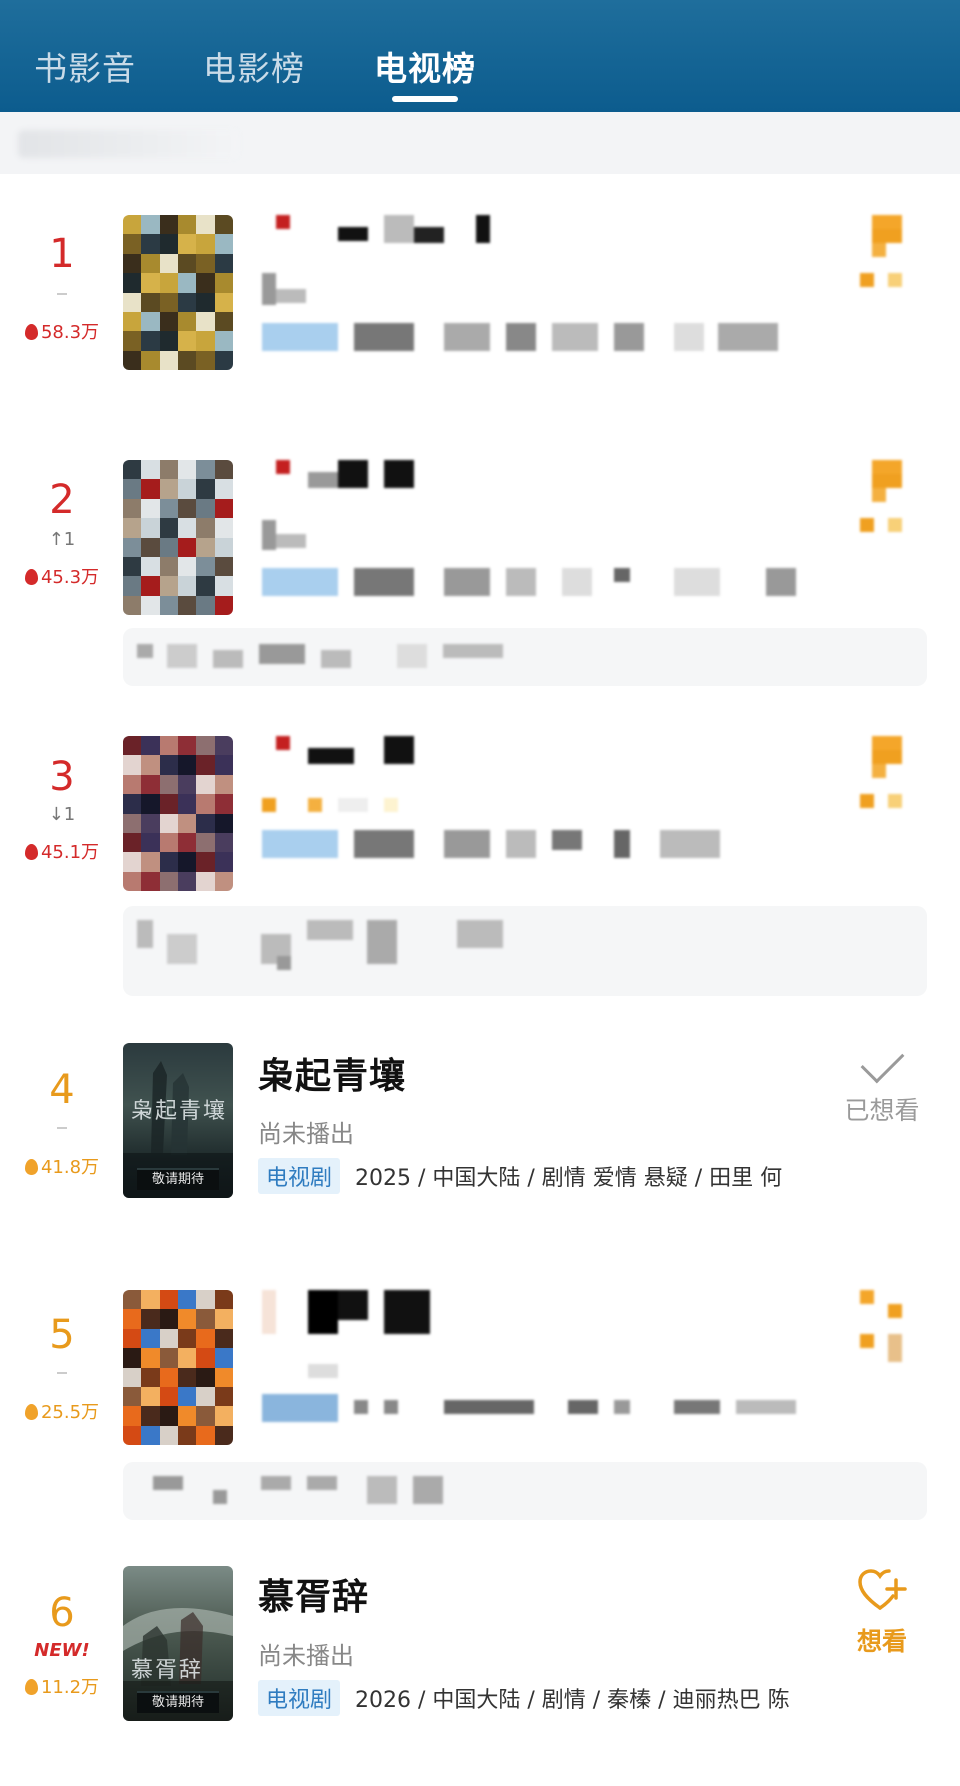 The image size is (960, 1786). Describe the element at coordinates (62, 814) in the screenshot. I see `rank-change: ↓1` at that location.